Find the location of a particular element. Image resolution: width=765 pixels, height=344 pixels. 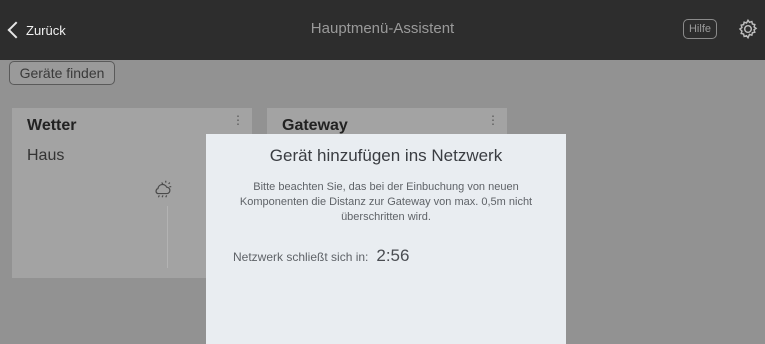

card-title: Wetter is located at coordinates (52, 125).